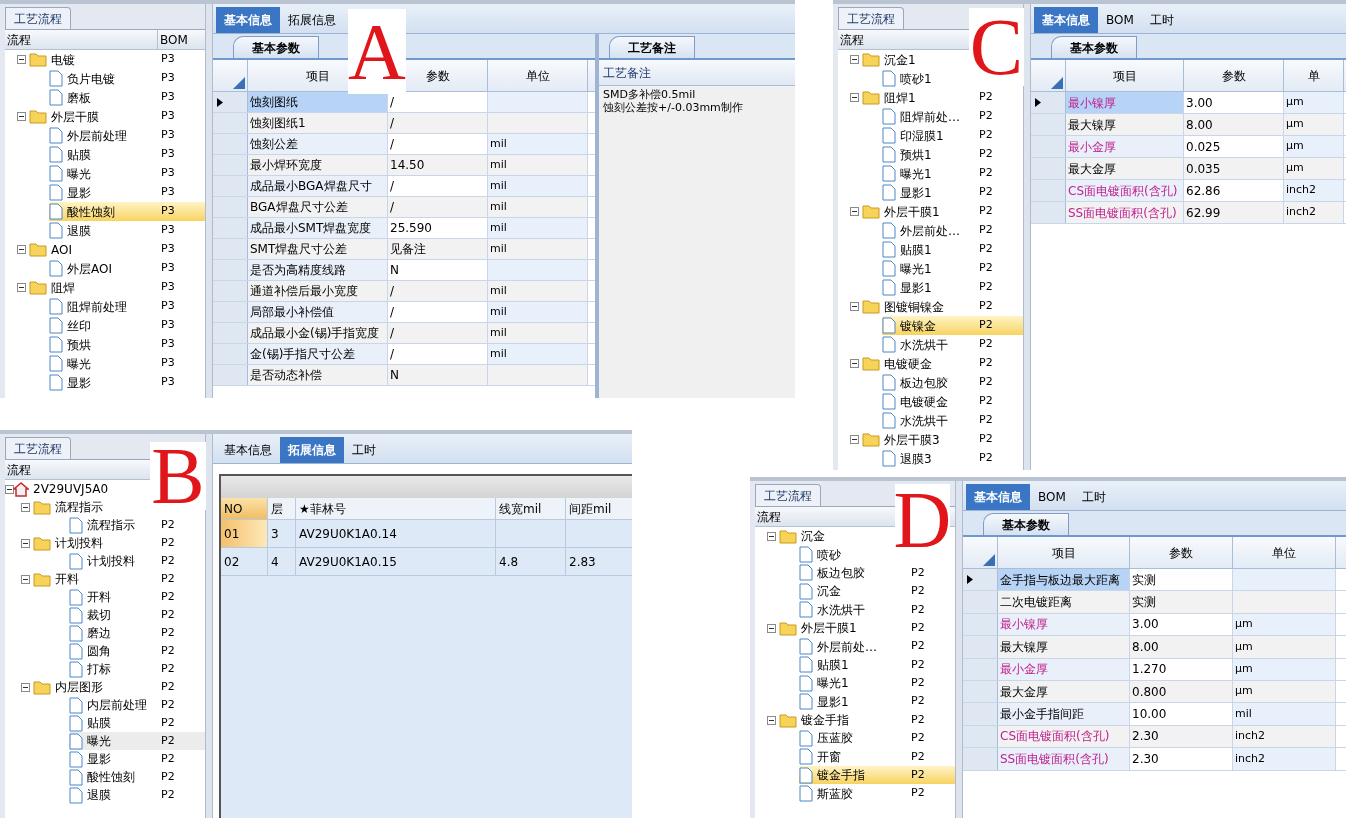 This screenshot has height=818, width=1346. Describe the element at coordinates (652, 47) in the screenshot. I see `section-tab: 工艺备注` at that location.